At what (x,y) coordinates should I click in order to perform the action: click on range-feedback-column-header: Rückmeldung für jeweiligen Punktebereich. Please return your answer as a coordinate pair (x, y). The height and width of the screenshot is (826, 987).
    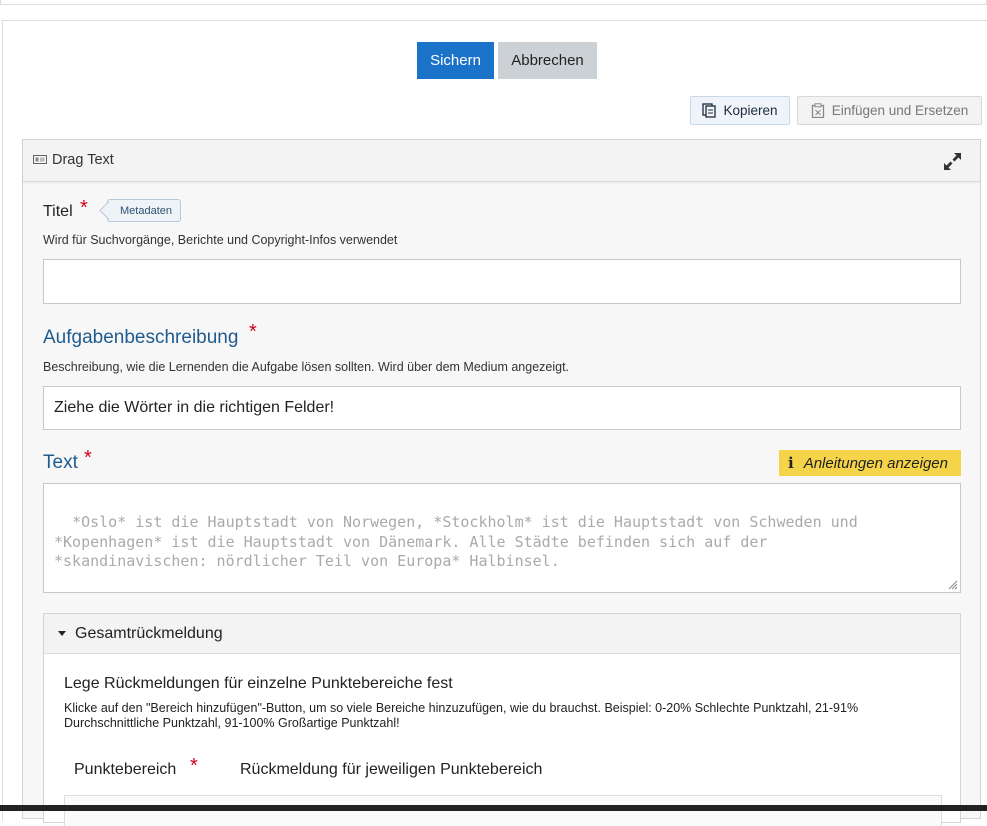
    Looking at the image, I should click on (391, 769).